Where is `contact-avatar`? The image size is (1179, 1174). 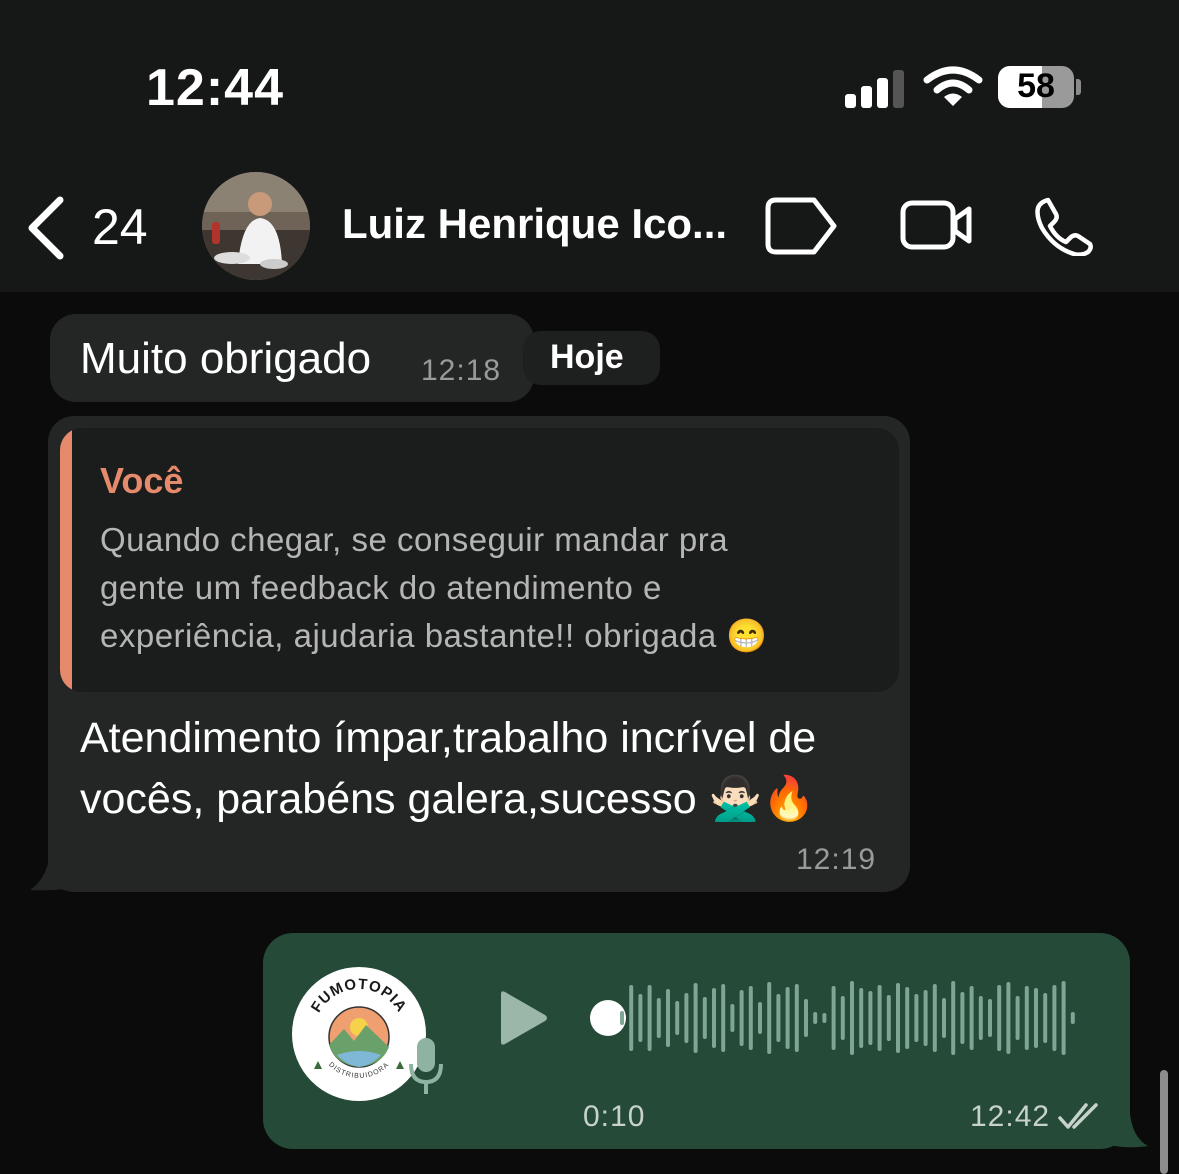 contact-avatar is located at coordinates (256, 226).